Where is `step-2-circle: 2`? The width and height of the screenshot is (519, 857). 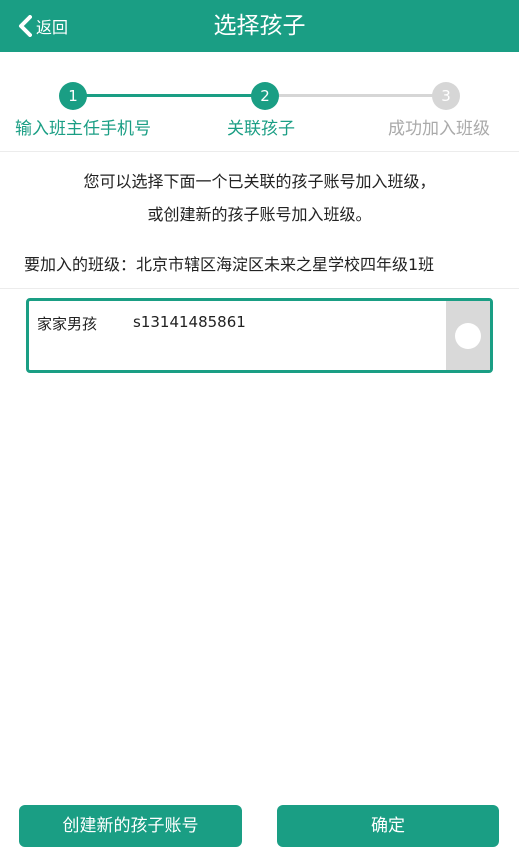 step-2-circle: 2 is located at coordinates (265, 96).